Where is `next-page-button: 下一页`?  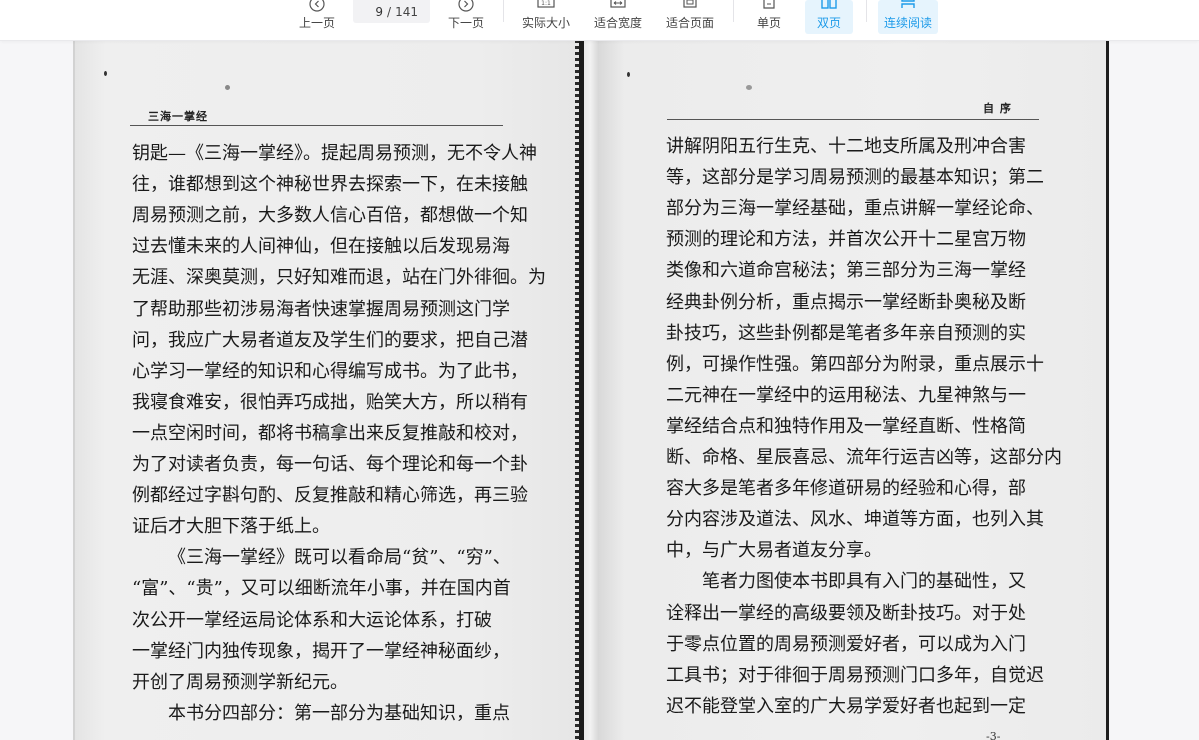
next-page-button: 下一页 is located at coordinates (466, 17).